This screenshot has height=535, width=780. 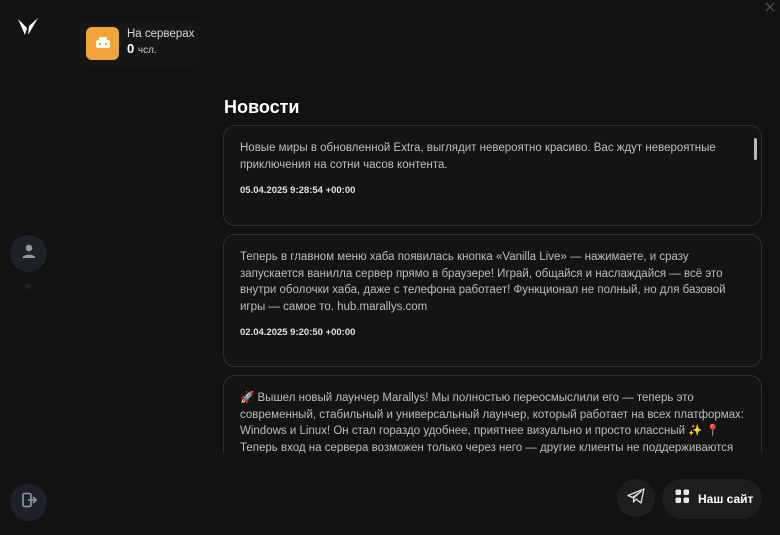 What do you see at coordinates (147, 50) in the screenshot?
I see `online-unit: чсл.` at bounding box center [147, 50].